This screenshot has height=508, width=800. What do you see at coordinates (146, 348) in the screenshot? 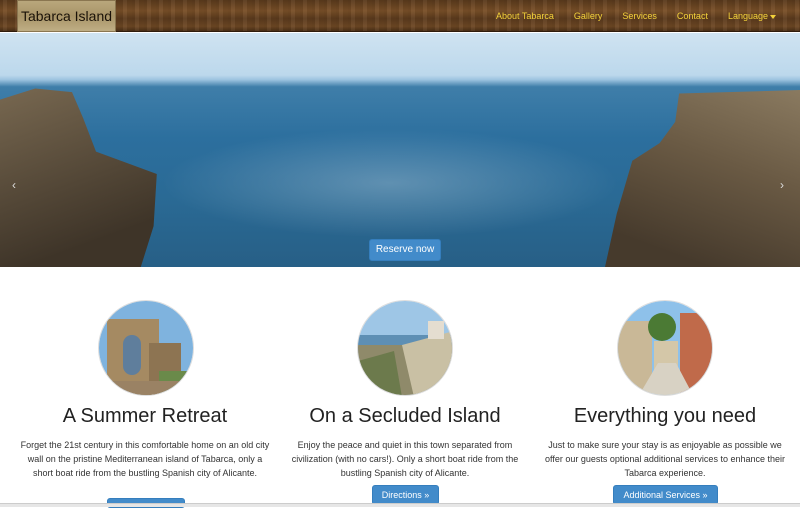
I see `feature-image-arch` at bounding box center [146, 348].